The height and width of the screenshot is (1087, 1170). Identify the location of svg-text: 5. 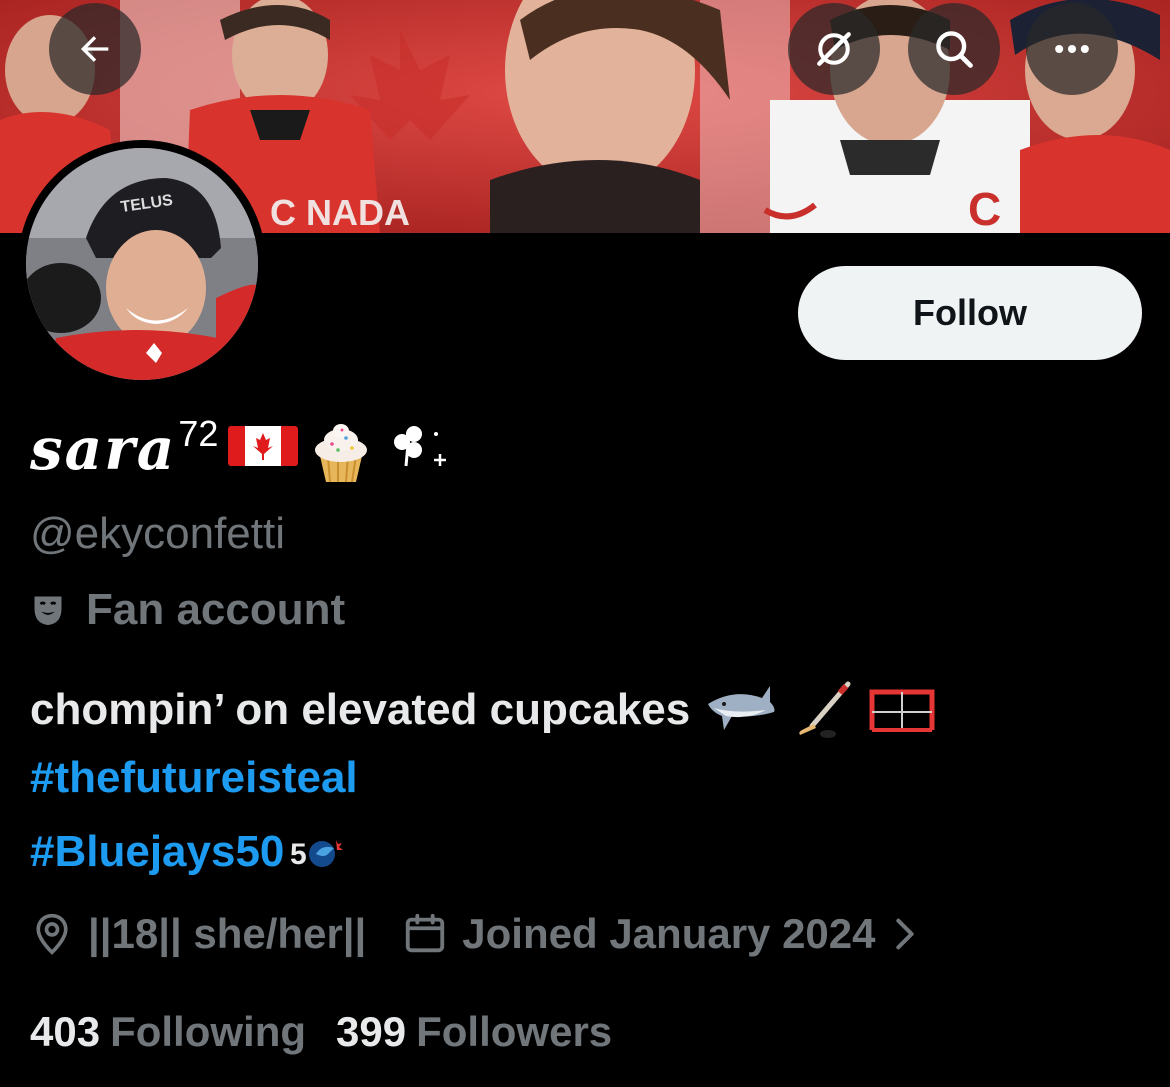
(298, 854).